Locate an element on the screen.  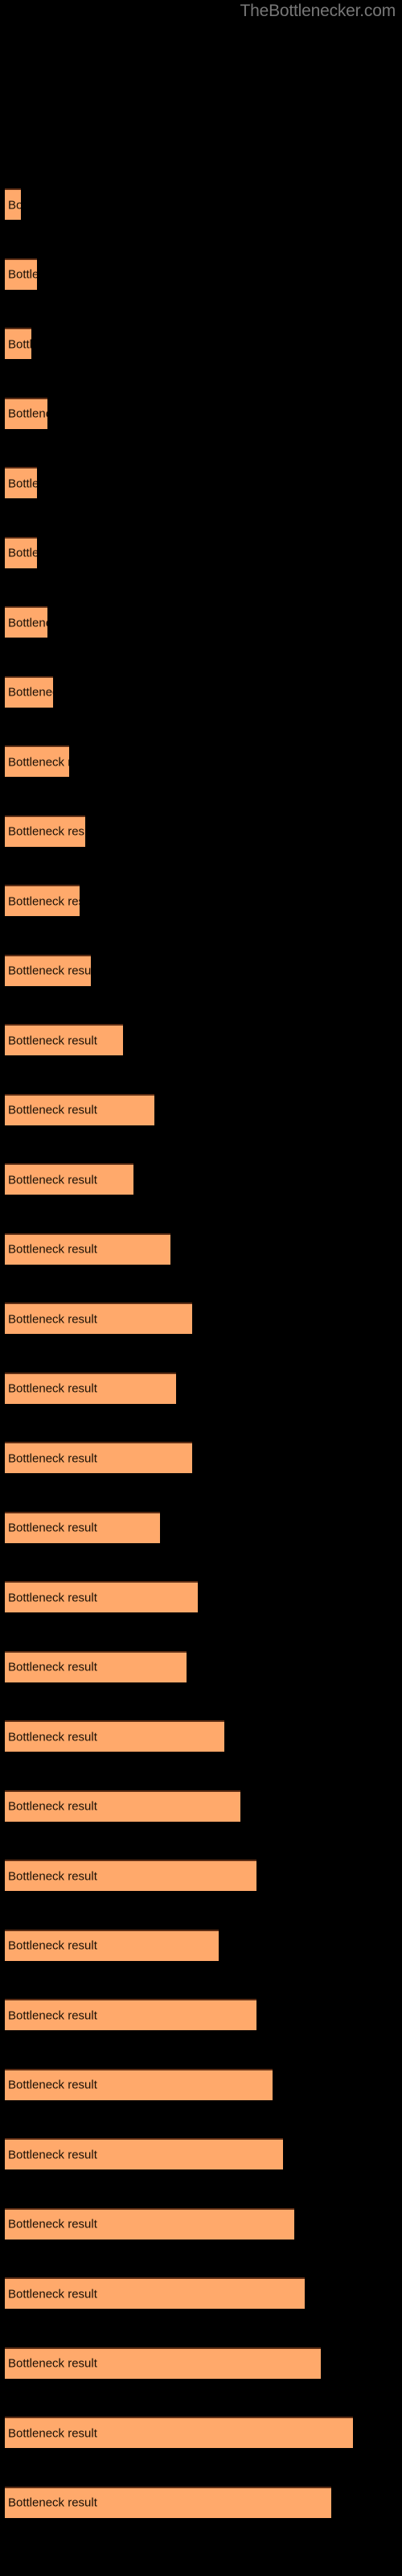
bar-4: Bottleneck result is located at coordinates (26, 413).